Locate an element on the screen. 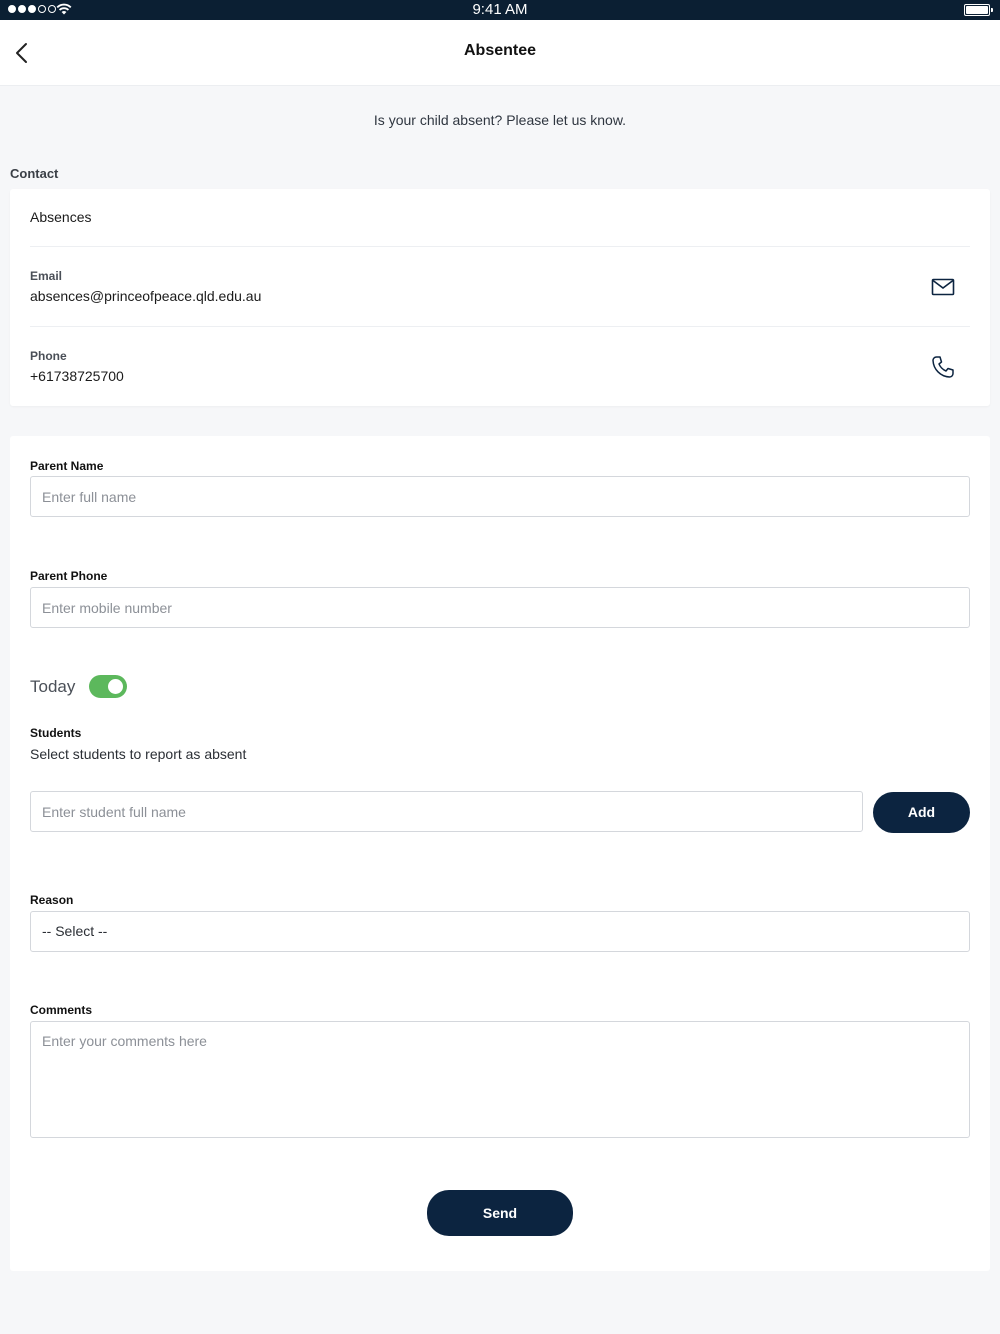 This screenshot has width=1000, height=1334. email-label: Email is located at coordinates (46, 276).